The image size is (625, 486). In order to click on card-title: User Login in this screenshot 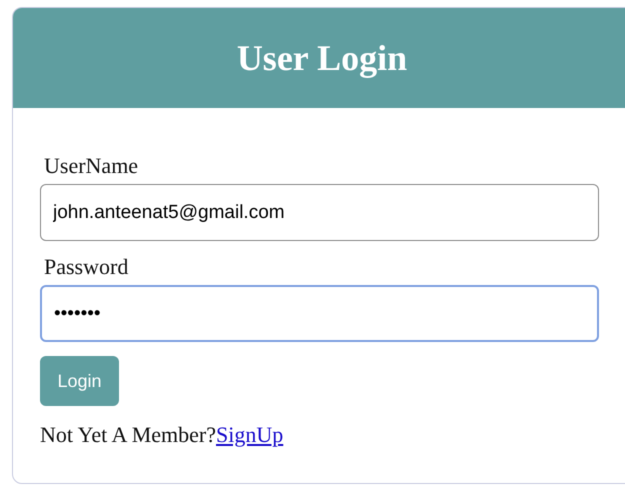, I will do `click(322, 58)`.